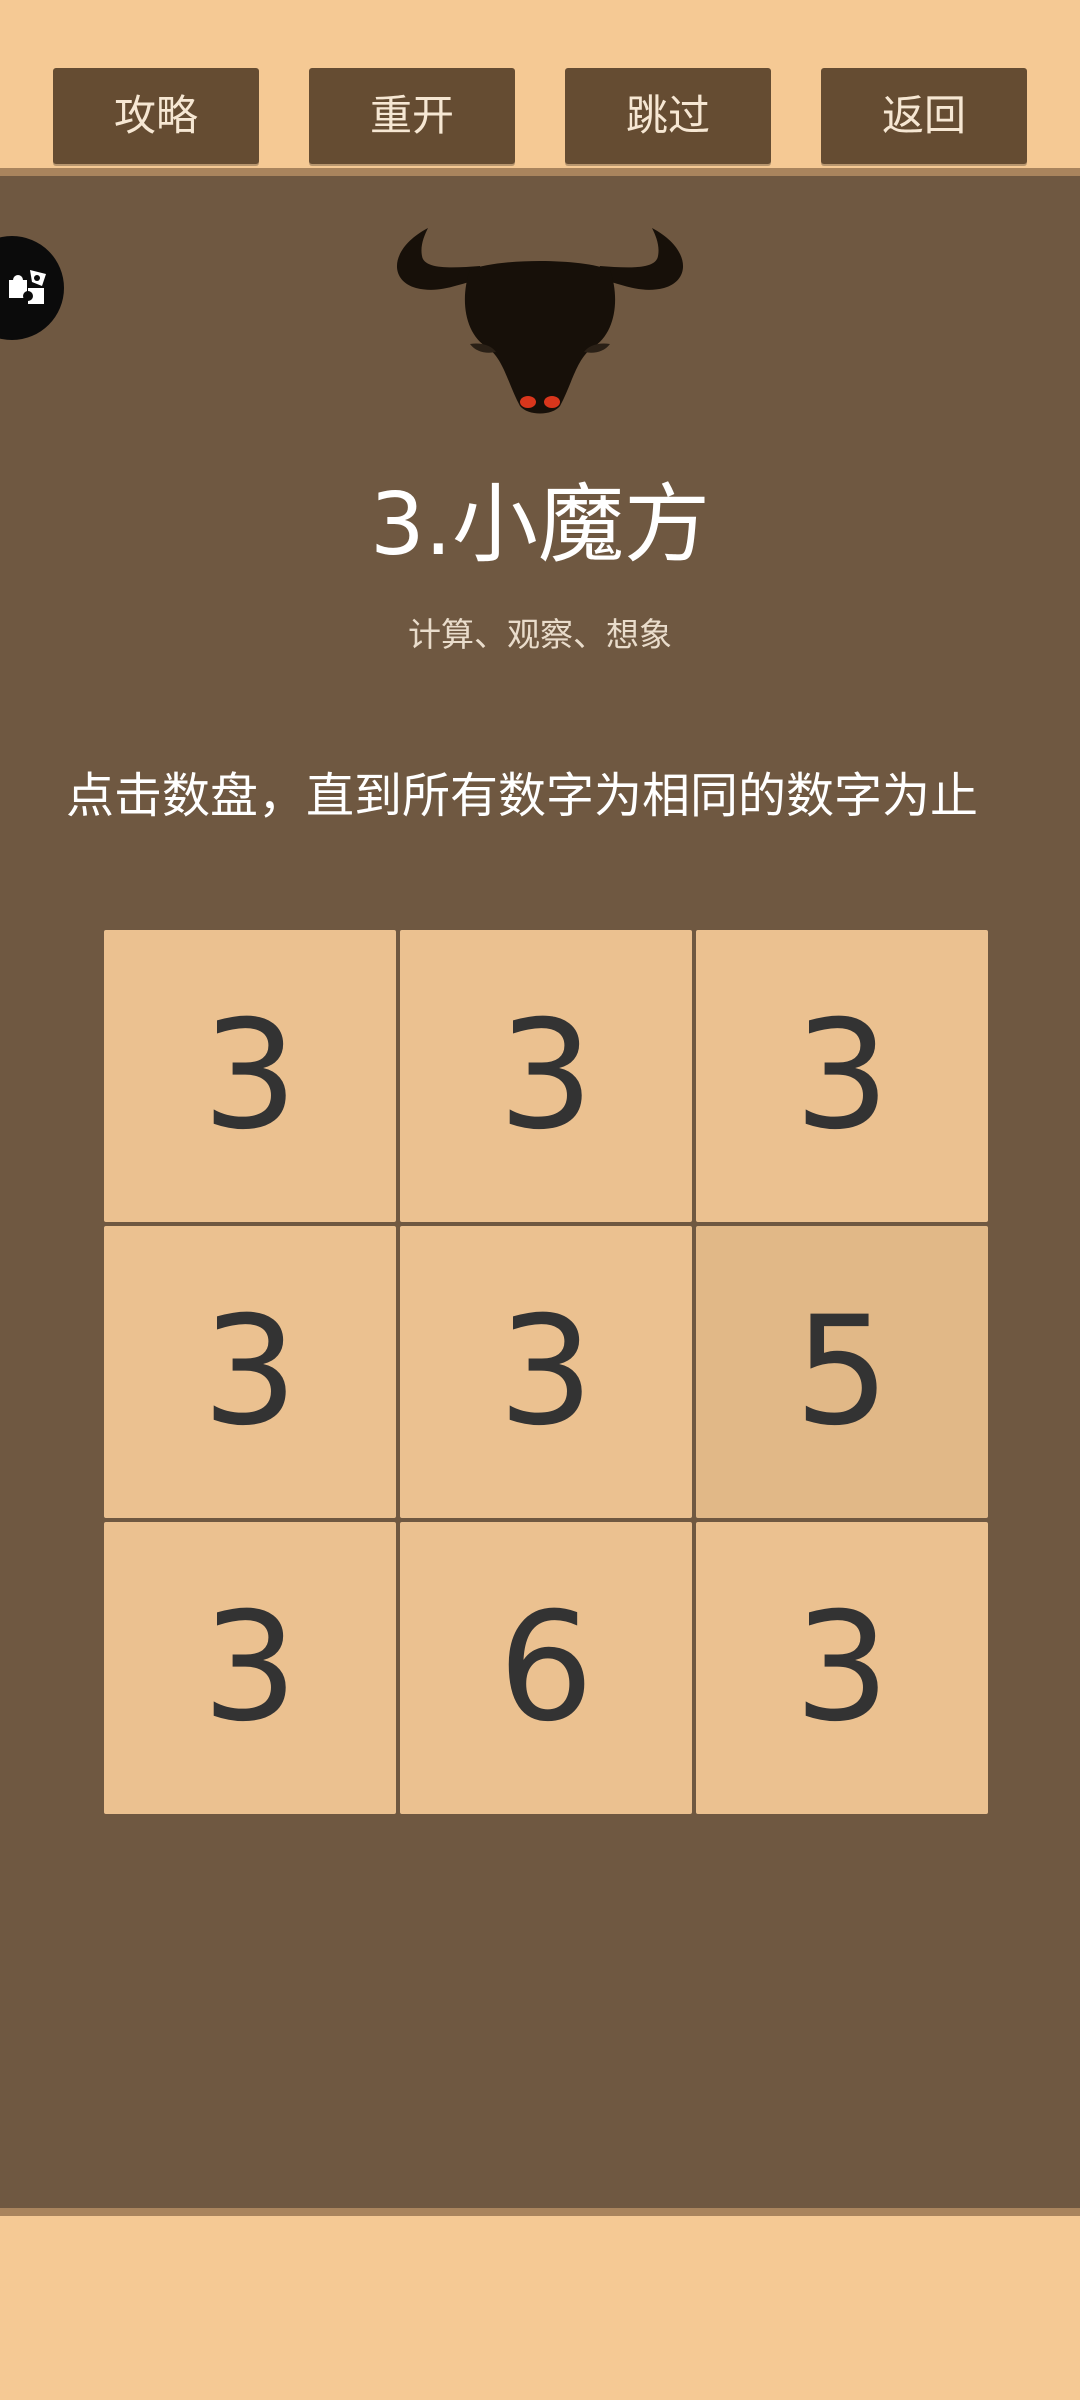  What do you see at coordinates (540, 2308) in the screenshot?
I see `bottom-bar` at bounding box center [540, 2308].